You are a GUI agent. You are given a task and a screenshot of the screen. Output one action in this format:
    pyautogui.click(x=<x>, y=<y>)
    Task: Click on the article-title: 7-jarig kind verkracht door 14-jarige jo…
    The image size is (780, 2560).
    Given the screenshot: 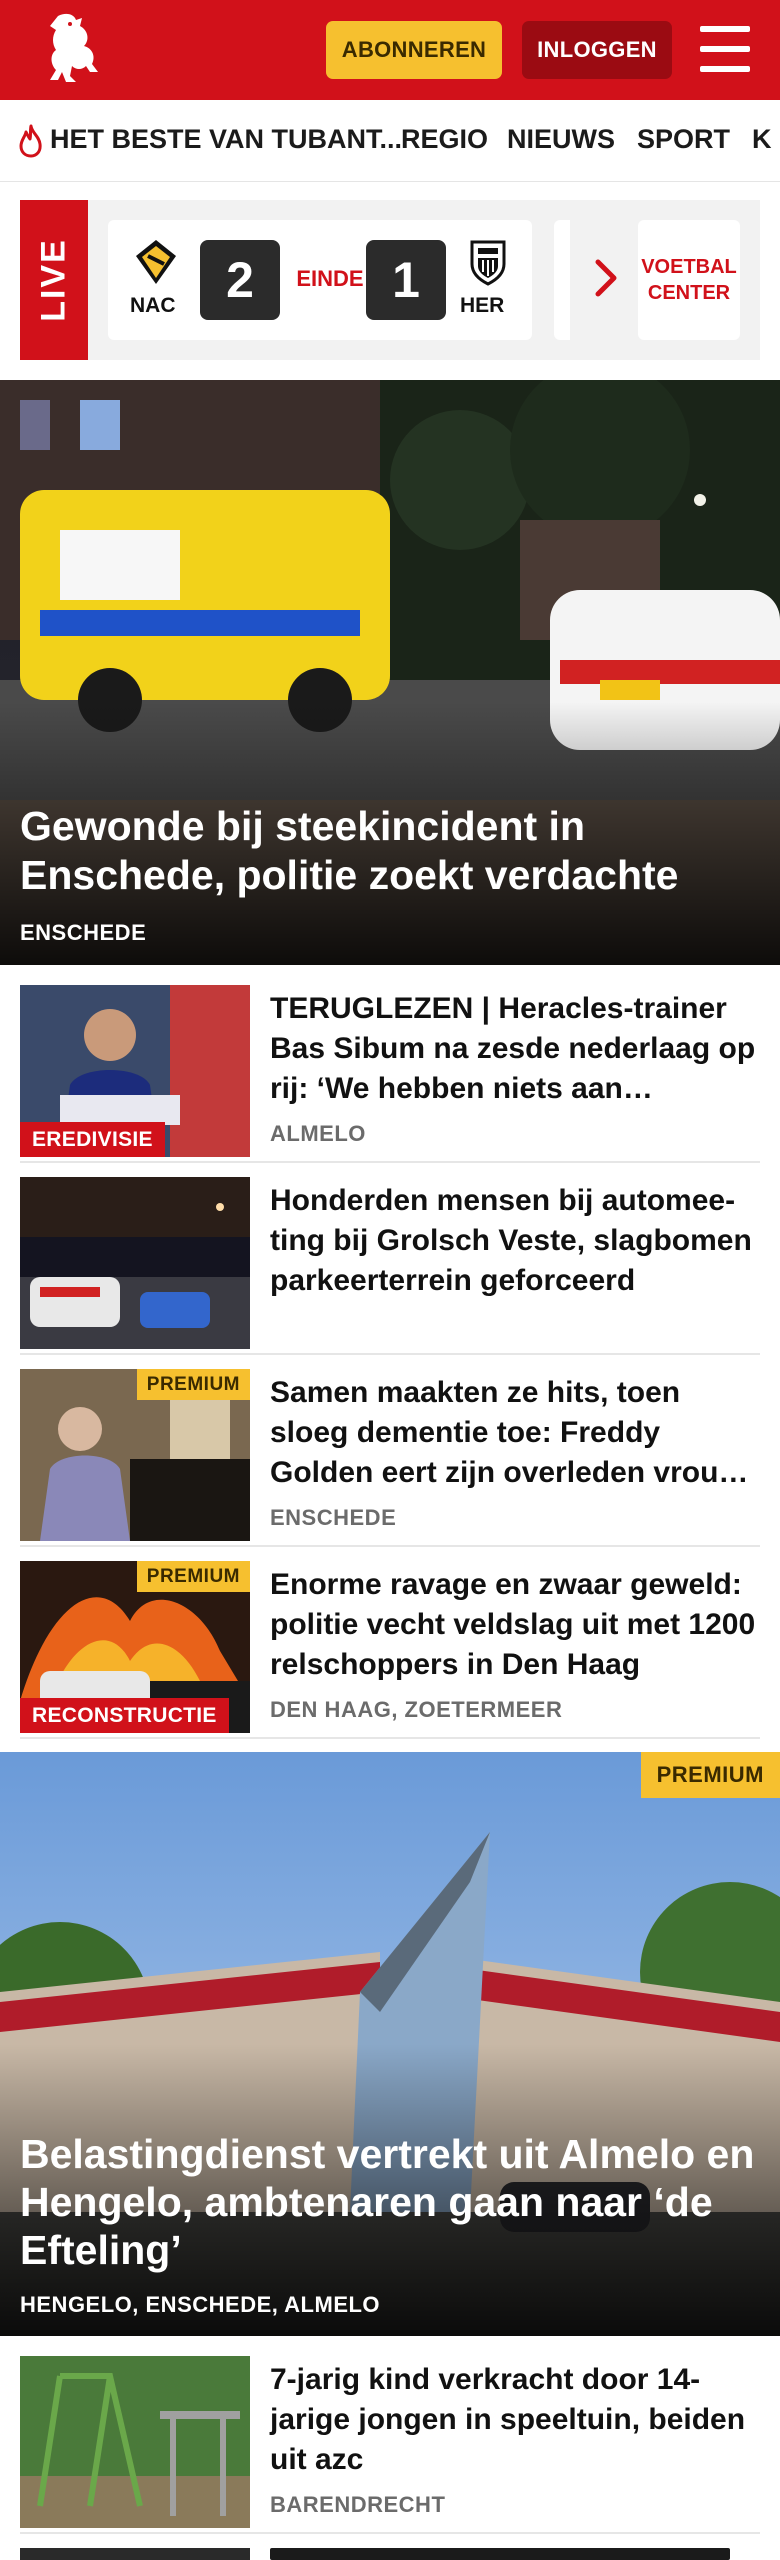 What is the action you would take?
    pyautogui.click(x=515, y=2420)
    